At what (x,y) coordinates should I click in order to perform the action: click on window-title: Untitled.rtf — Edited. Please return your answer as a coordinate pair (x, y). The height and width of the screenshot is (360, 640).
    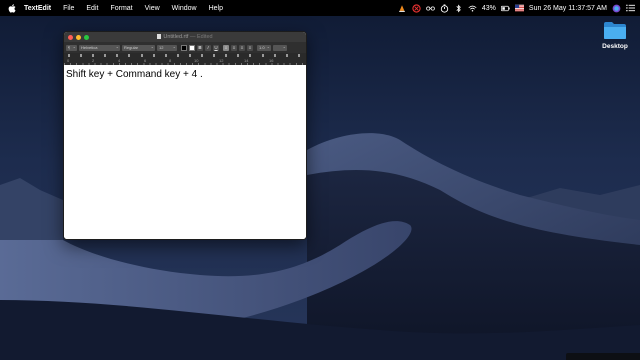
    Looking at the image, I should click on (185, 37).